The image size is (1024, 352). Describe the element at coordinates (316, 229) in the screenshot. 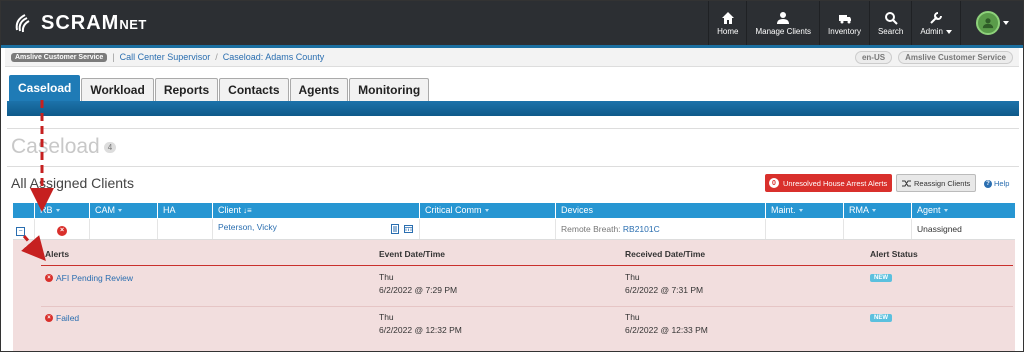

I see `client-cell: Peterson, Vicky` at that location.